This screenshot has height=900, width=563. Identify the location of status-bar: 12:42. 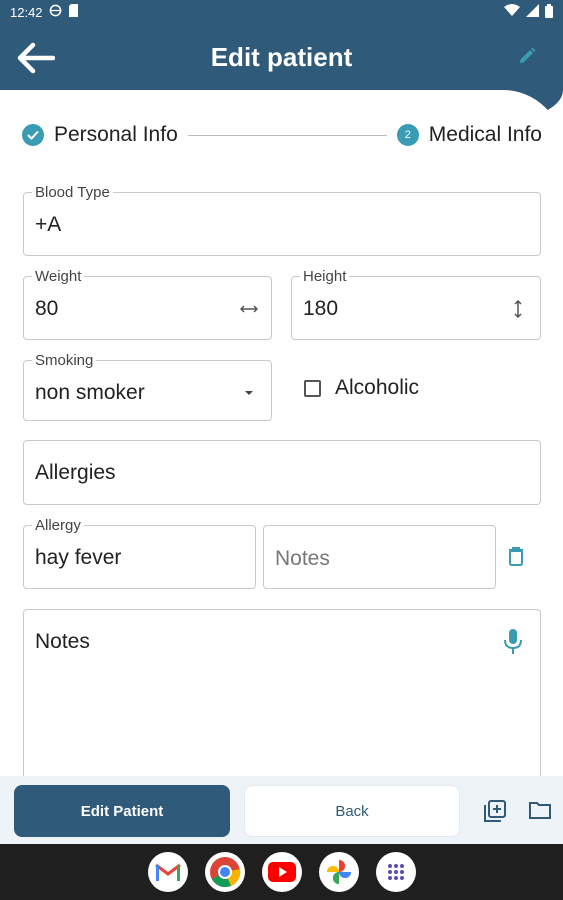
(281, 12).